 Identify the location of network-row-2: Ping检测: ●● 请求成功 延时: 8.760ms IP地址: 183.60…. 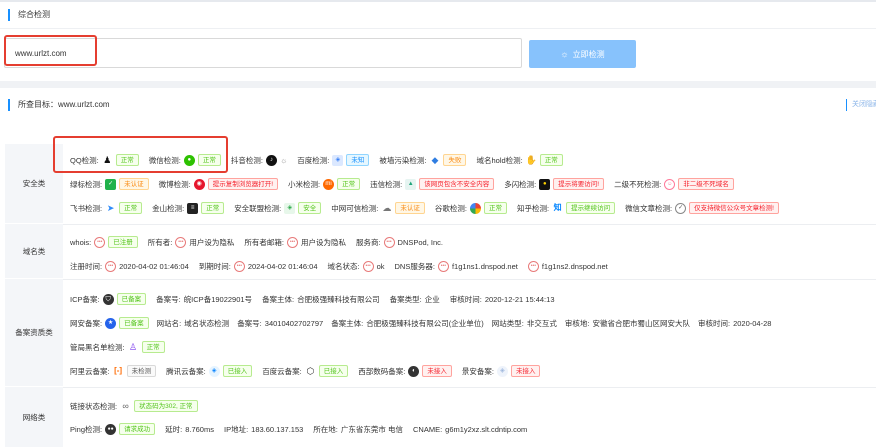
(303, 429).